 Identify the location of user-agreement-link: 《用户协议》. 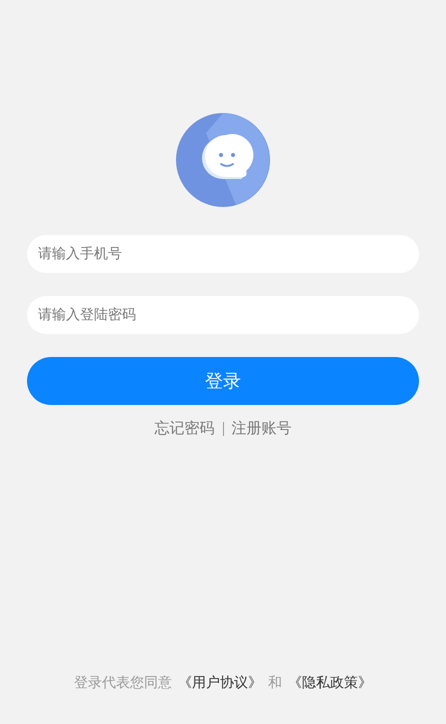
(220, 683).